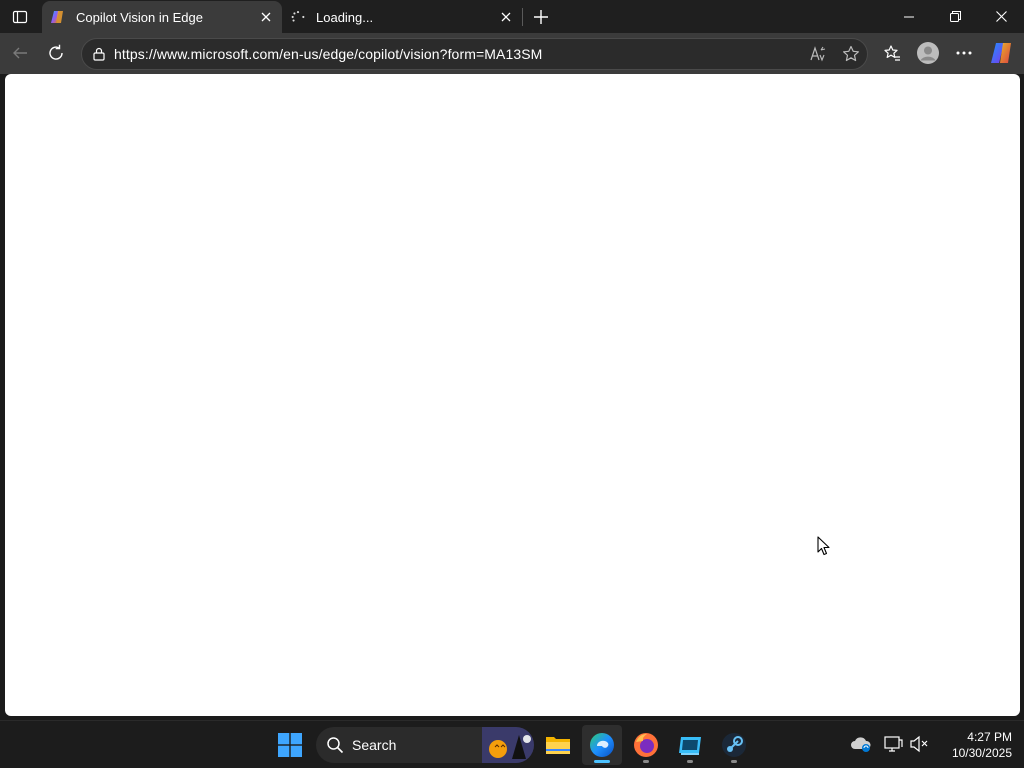 This screenshot has height=768, width=1024. I want to click on display-icon, so click(893, 744).